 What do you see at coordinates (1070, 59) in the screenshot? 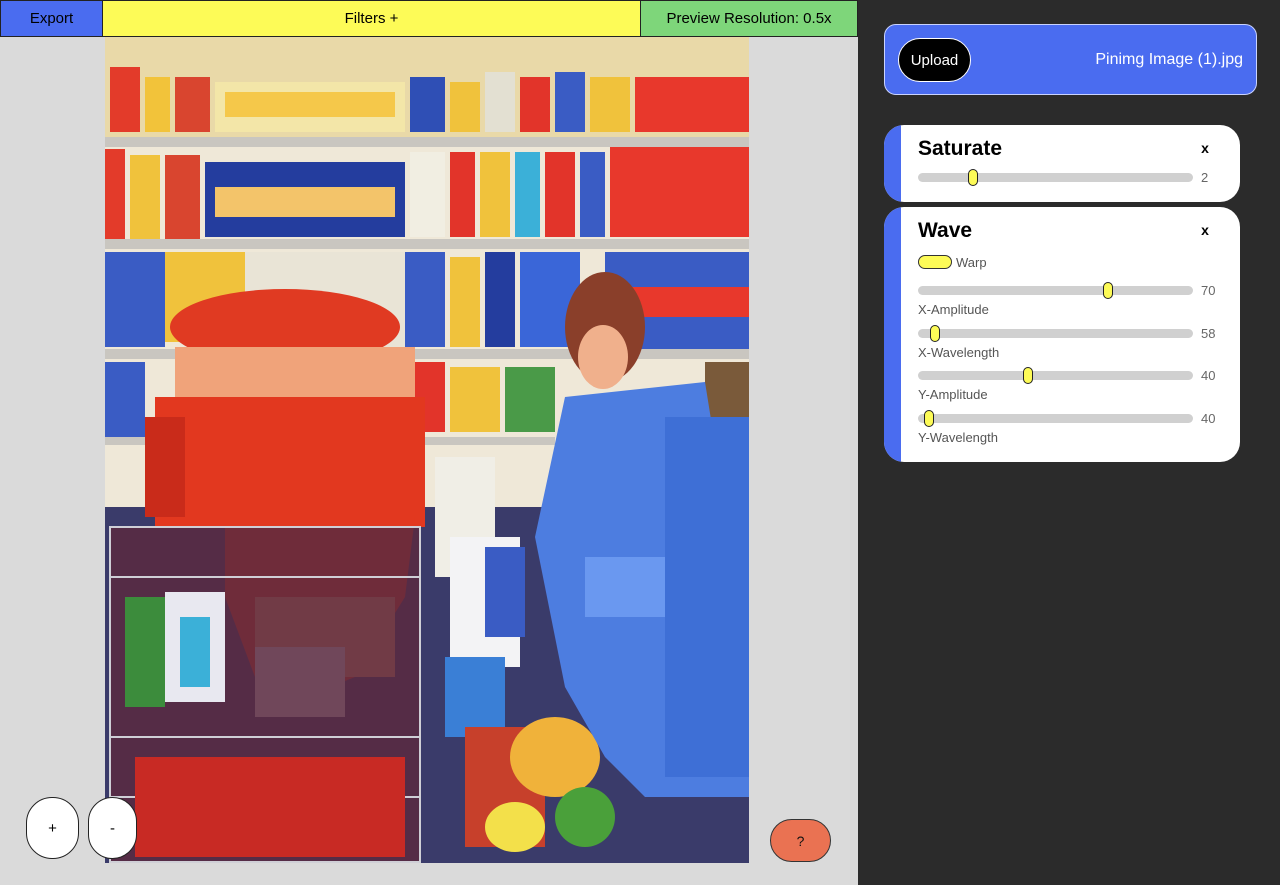
I see `upload-card: Upload Pinimg Image (1).jpg` at bounding box center [1070, 59].